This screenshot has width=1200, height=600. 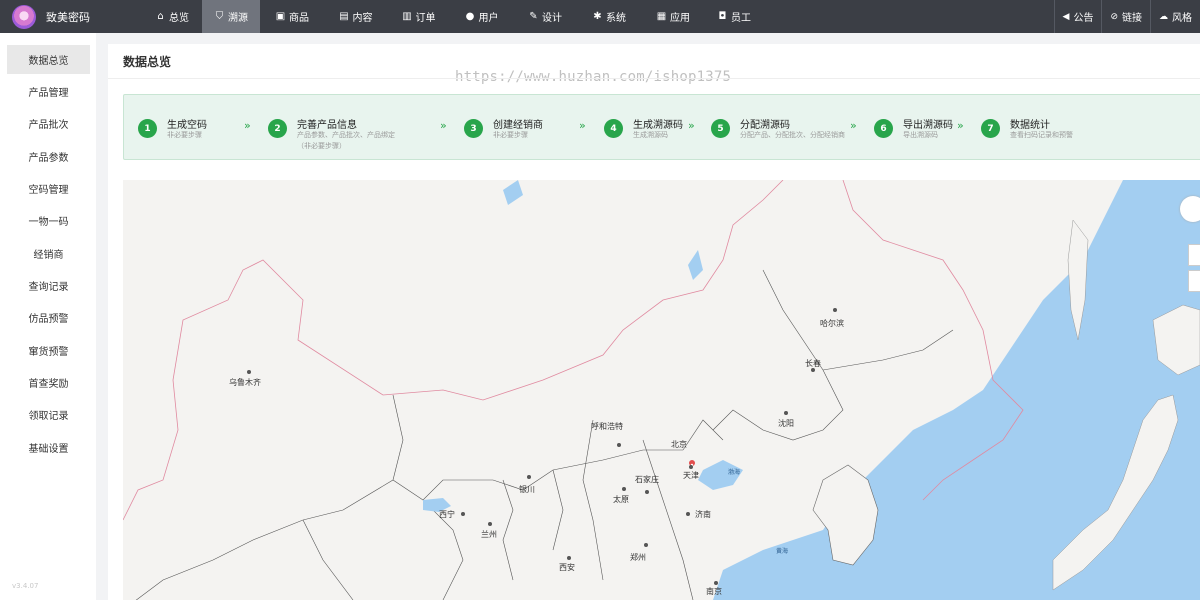 I want to click on sidebar-item-overview: 数据总览, so click(x=48, y=59).